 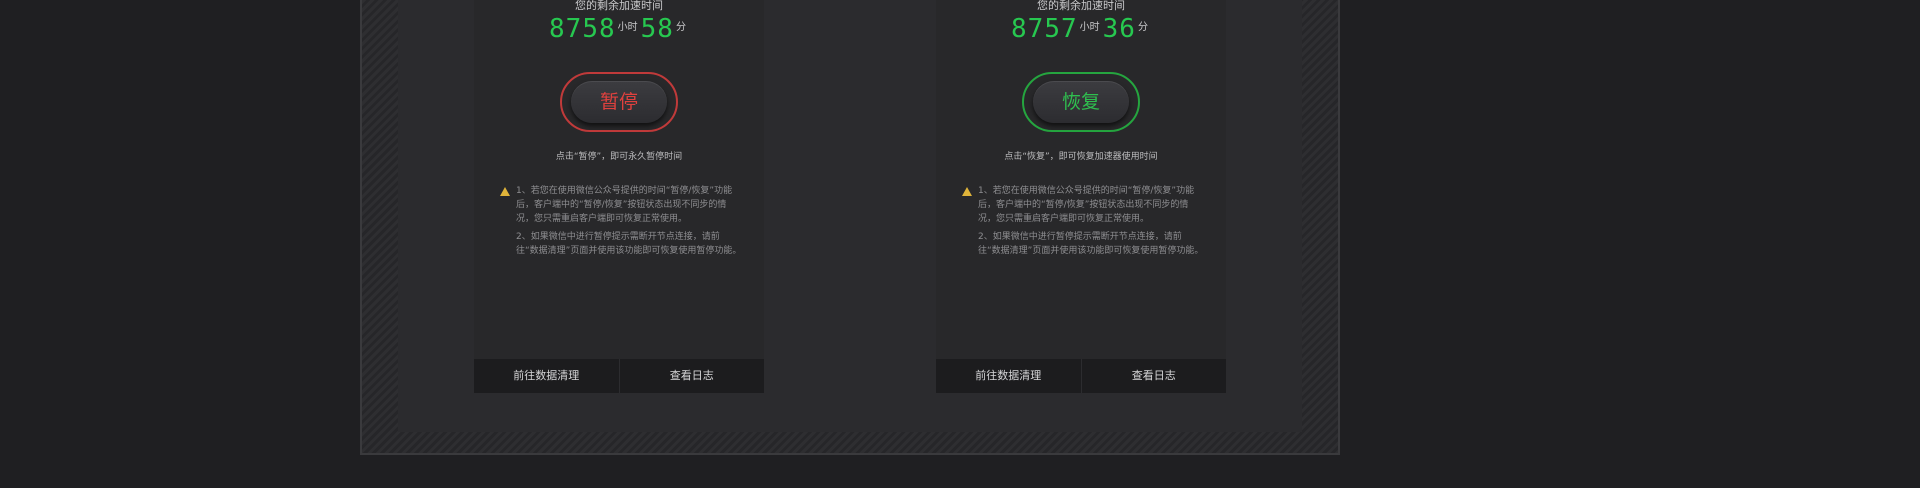 I want to click on minutes-value: 36, so click(x=1119, y=29).